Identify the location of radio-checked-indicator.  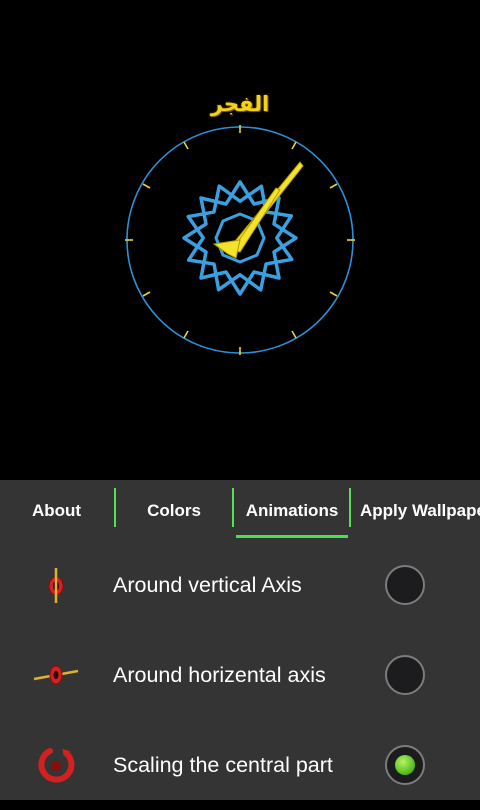
(405, 765).